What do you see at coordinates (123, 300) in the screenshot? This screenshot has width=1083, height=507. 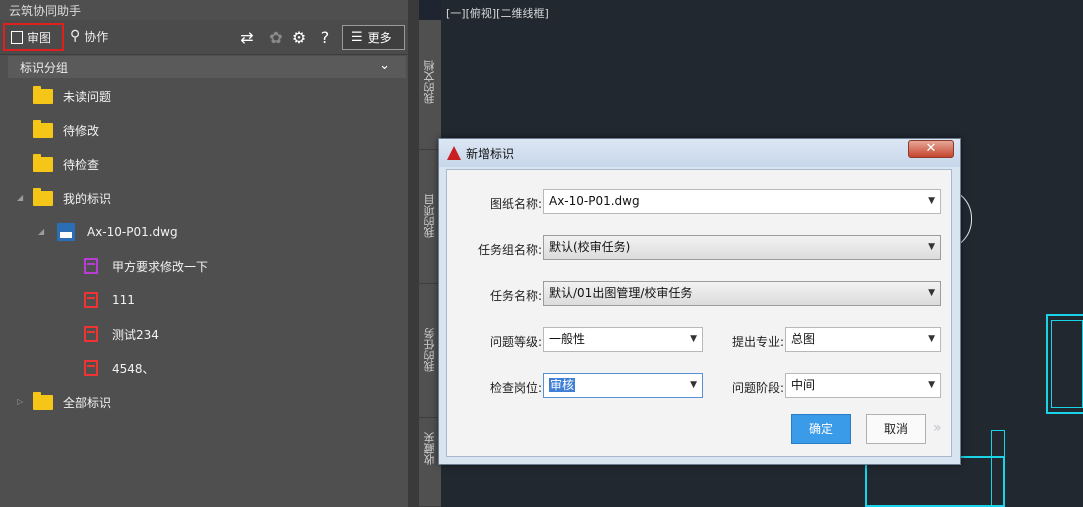 I see `tree-item-label: 111` at bounding box center [123, 300].